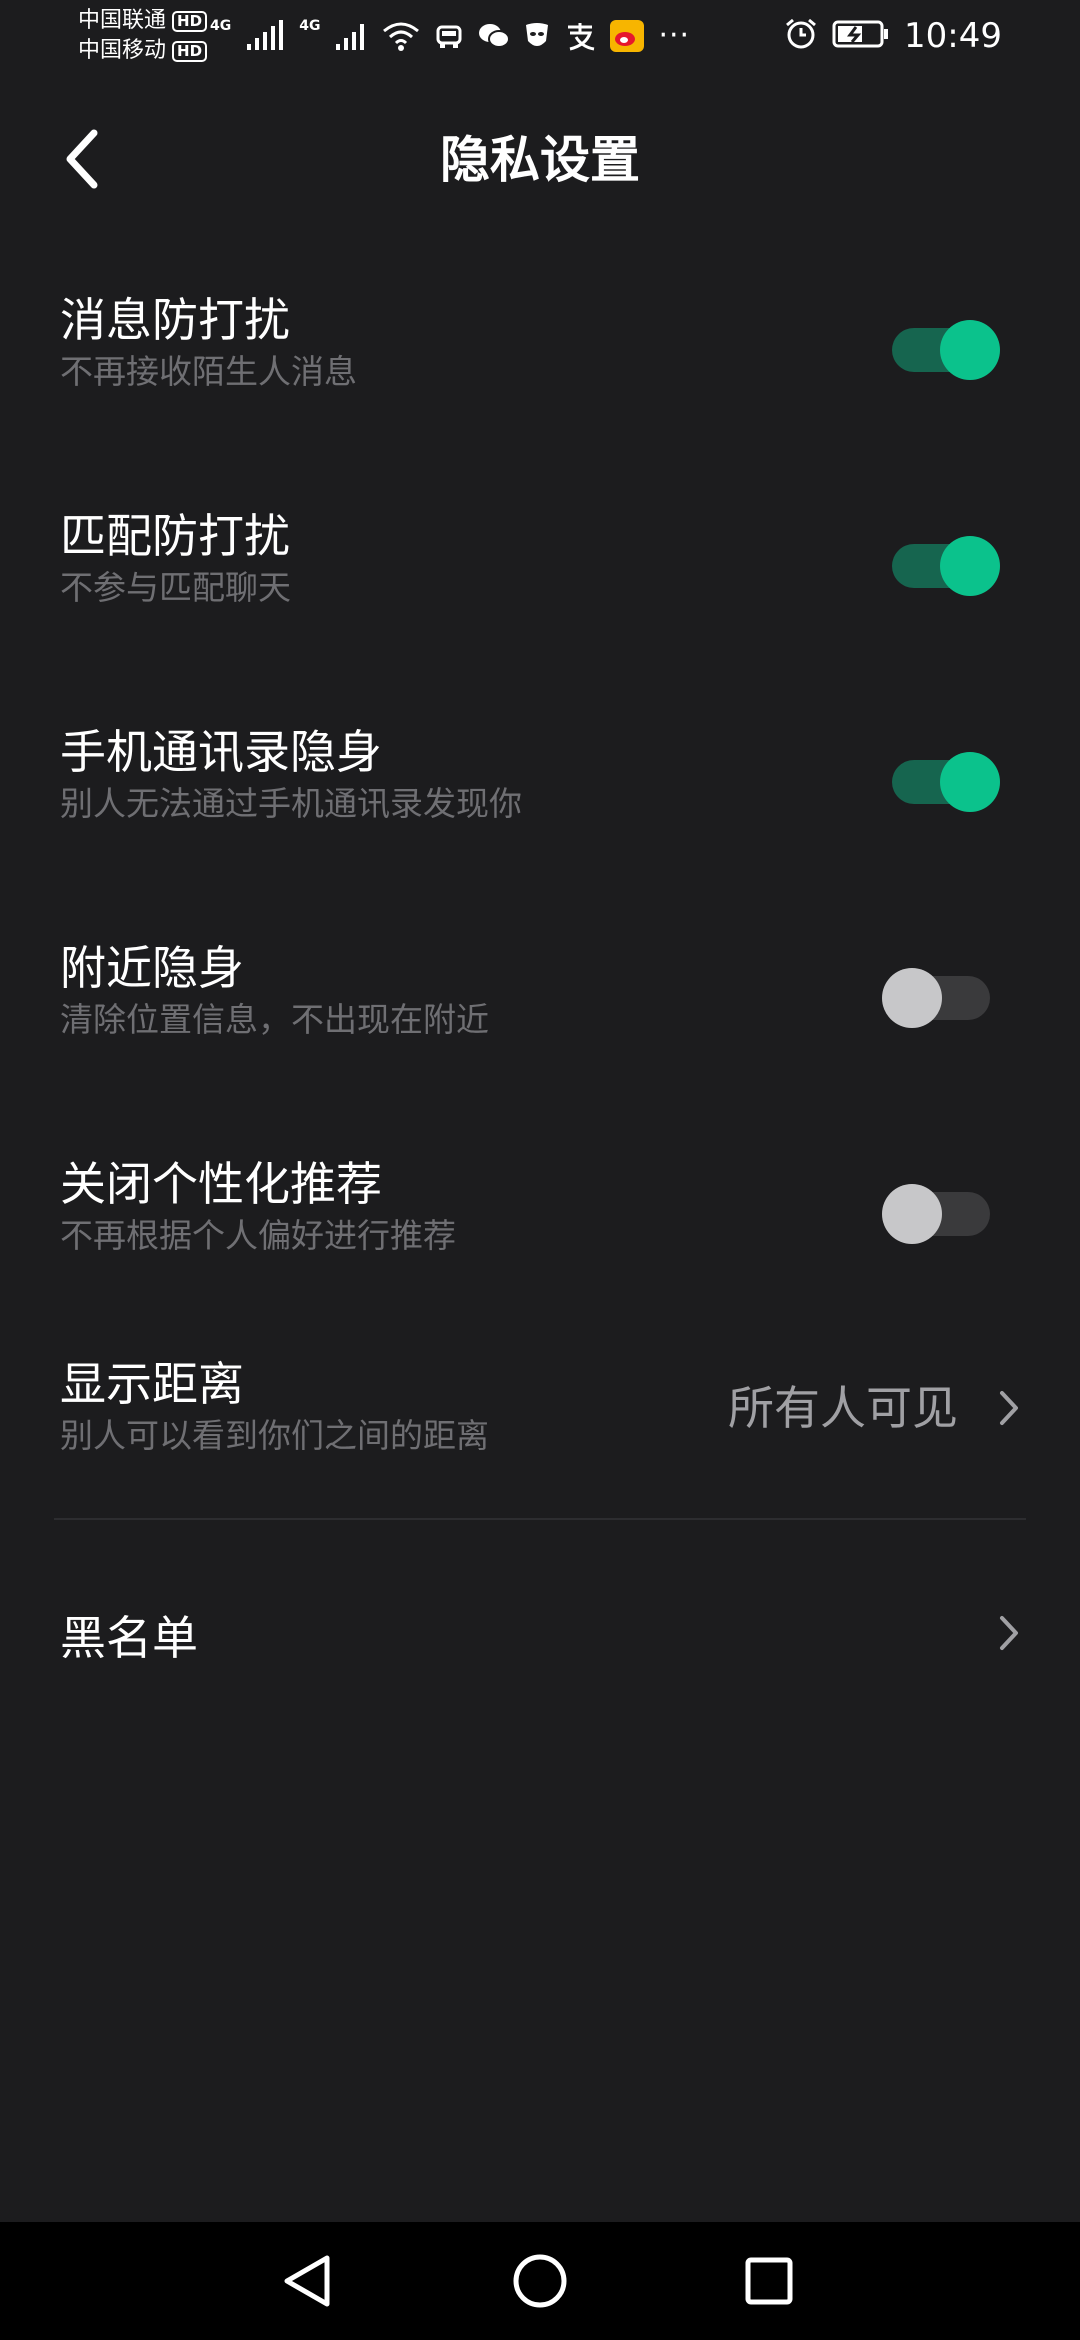 This screenshot has height=2340, width=1080. I want to click on car-icon, so click(449, 36).